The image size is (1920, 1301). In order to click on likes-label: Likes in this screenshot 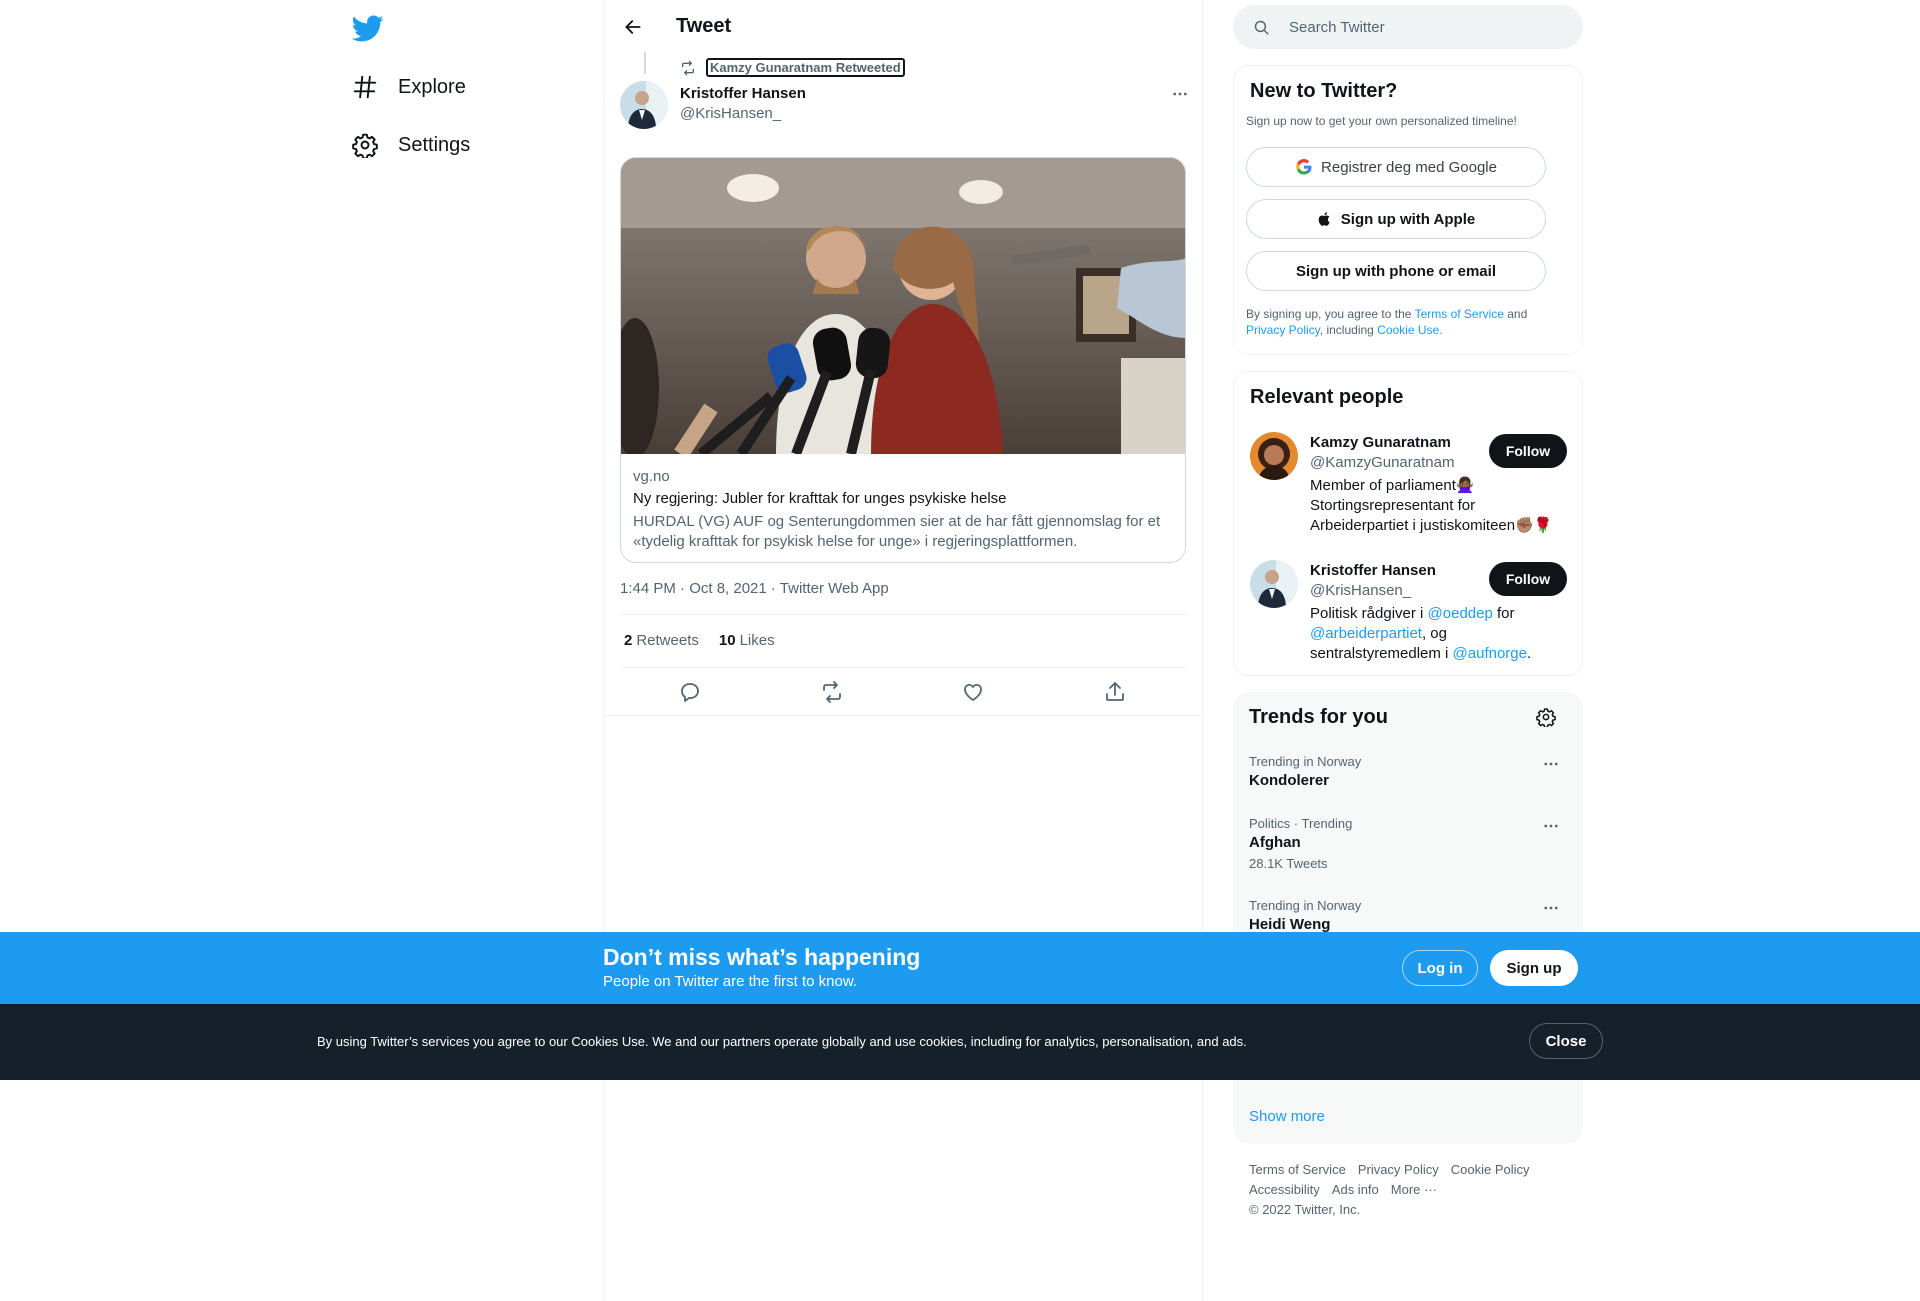, I will do `click(757, 640)`.